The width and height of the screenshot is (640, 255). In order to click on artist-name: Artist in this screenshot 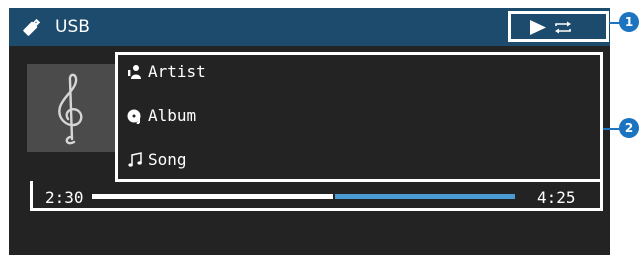, I will do `click(177, 71)`.